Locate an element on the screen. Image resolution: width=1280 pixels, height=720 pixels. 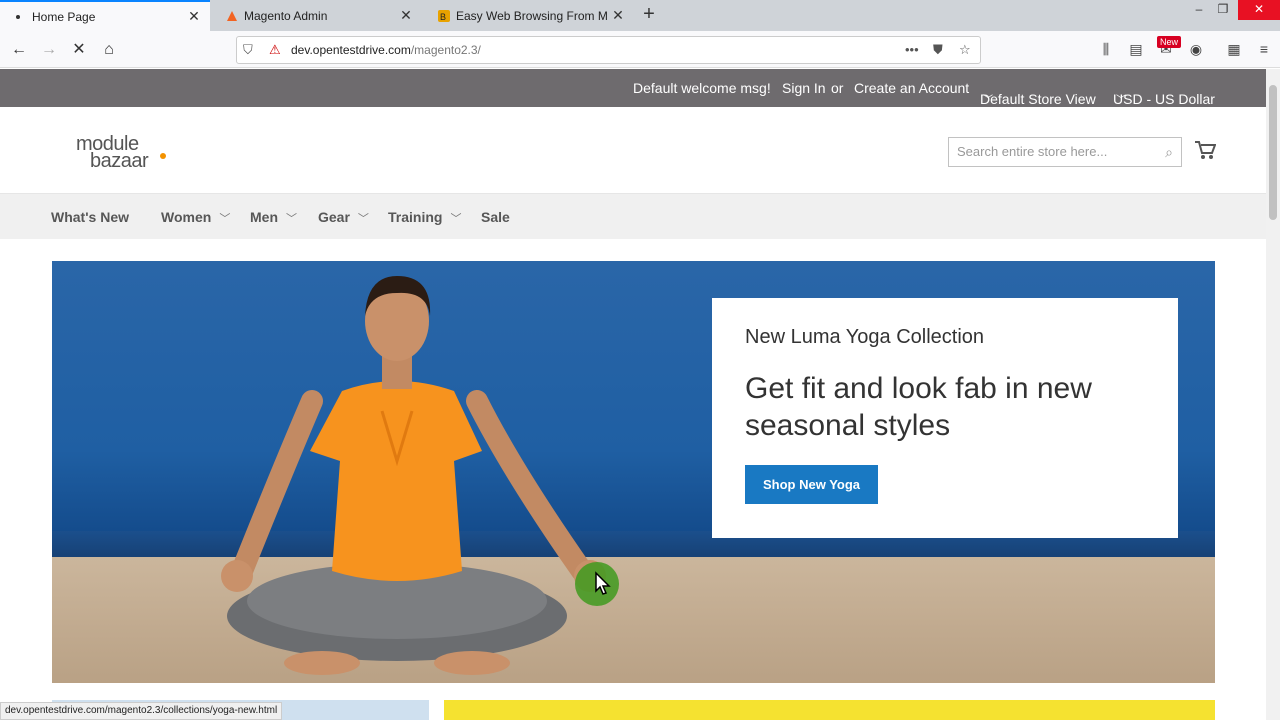
menu-item-training: Training ﹀ is located at coordinates (424, 217).